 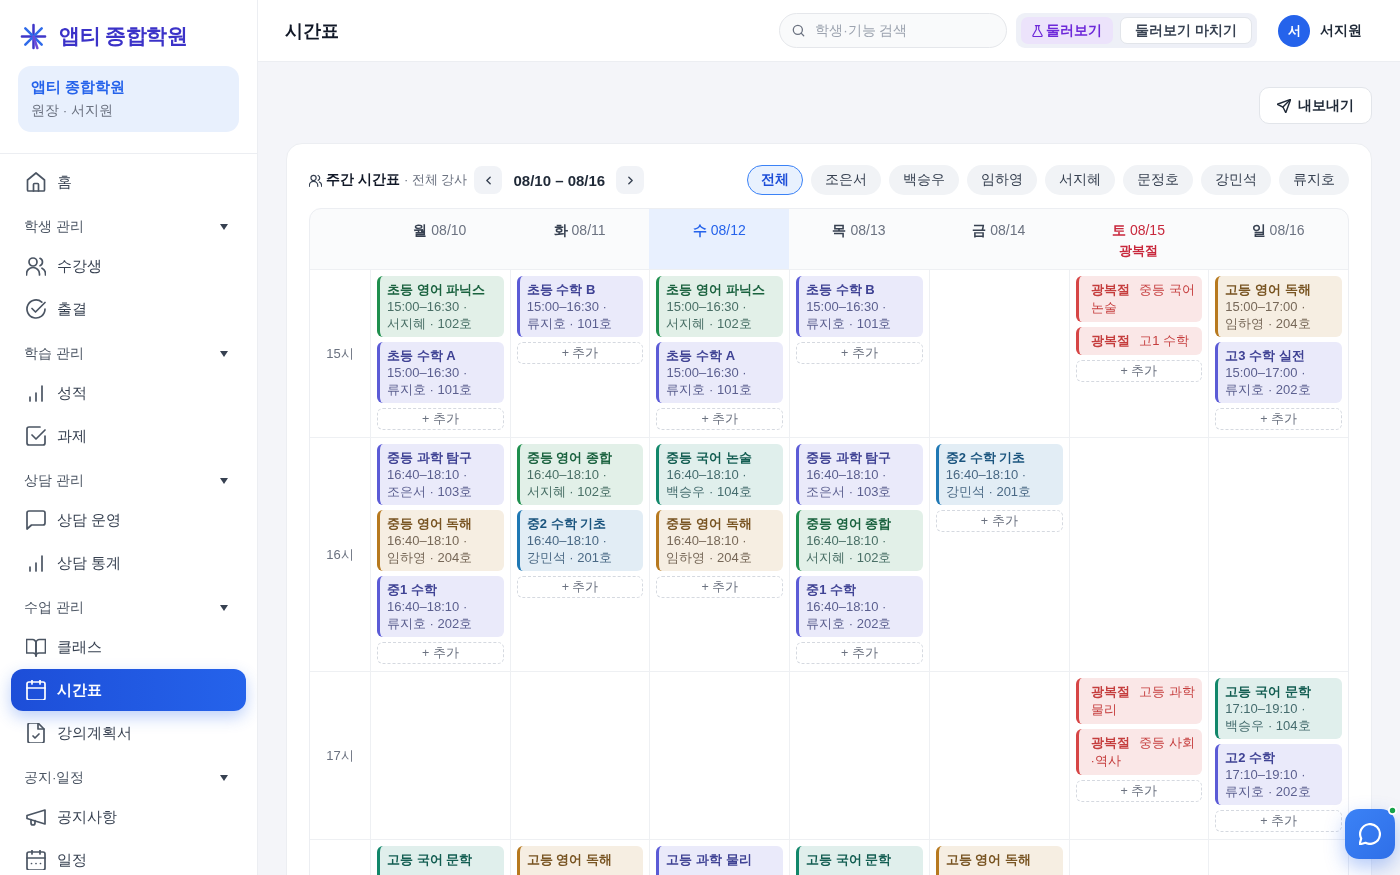 I want to click on nav-group-toggle: 상담 관리, so click(x=126, y=478).